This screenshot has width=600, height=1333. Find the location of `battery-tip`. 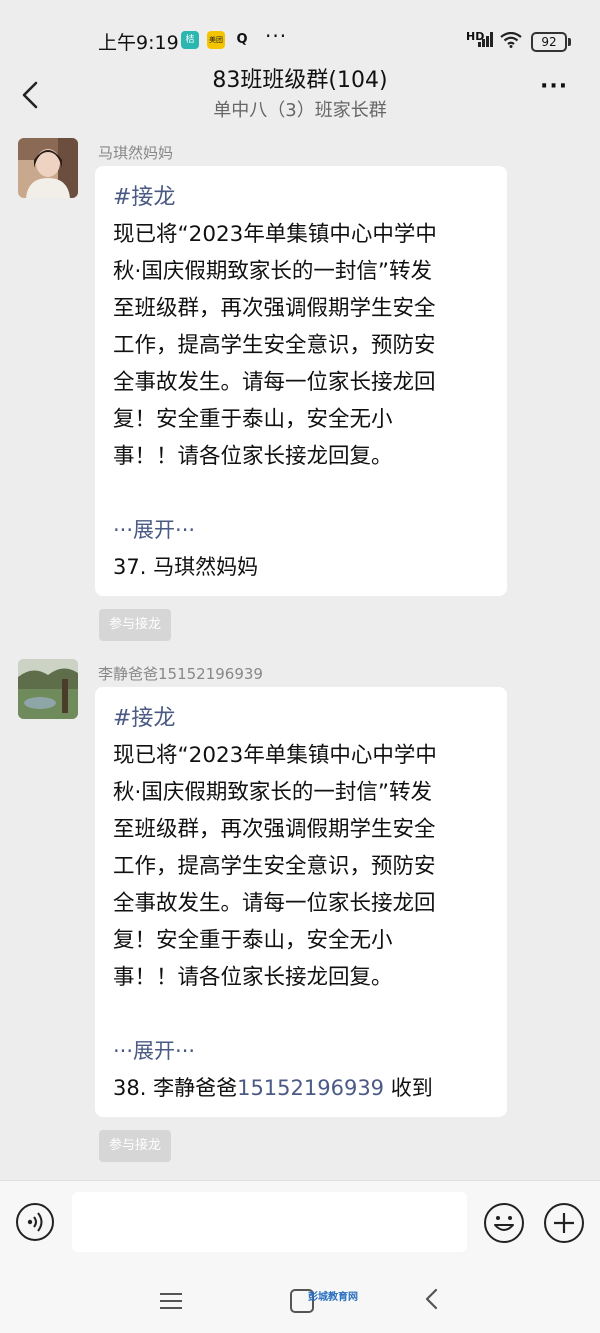

battery-tip is located at coordinates (569, 42).